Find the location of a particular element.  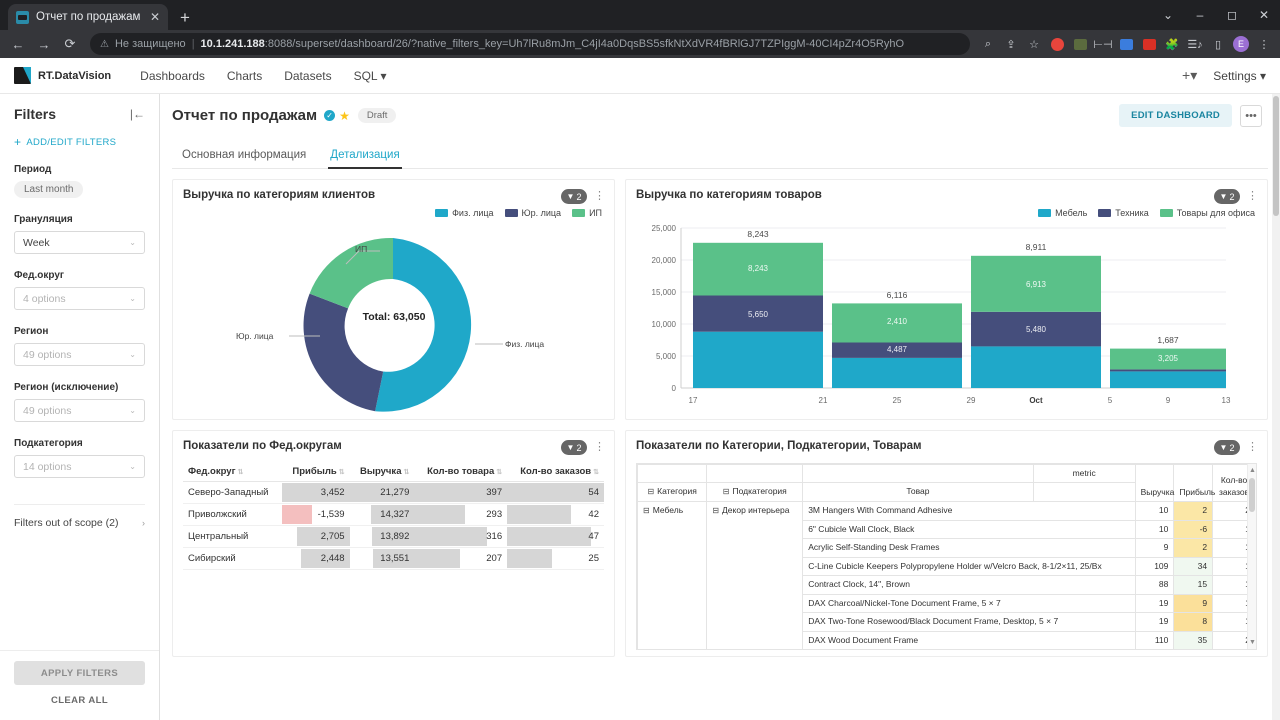

extension-blue-icon is located at coordinates (1126, 44).